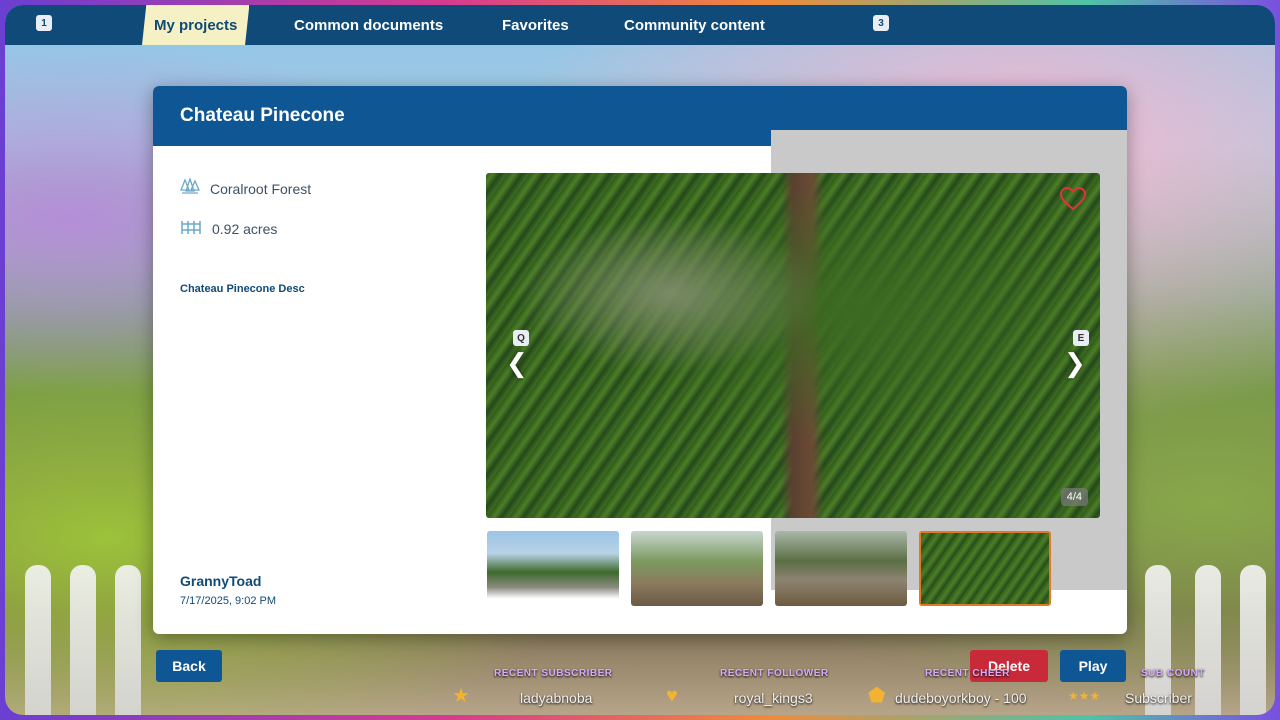  I want to click on recent-follower-value: royal_kings3, so click(773, 698).